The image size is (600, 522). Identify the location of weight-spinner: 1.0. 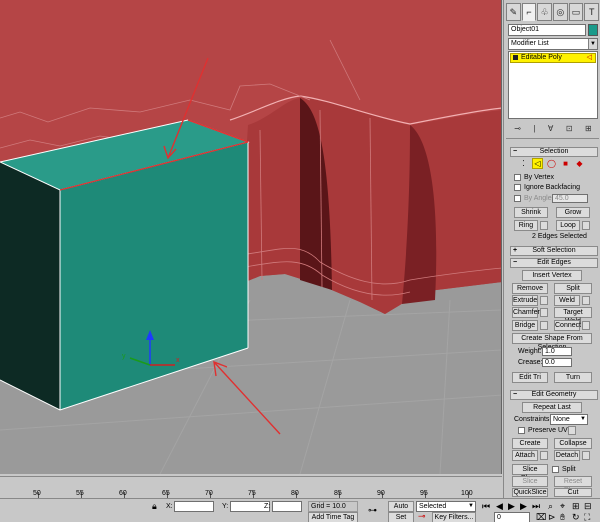
(557, 351).